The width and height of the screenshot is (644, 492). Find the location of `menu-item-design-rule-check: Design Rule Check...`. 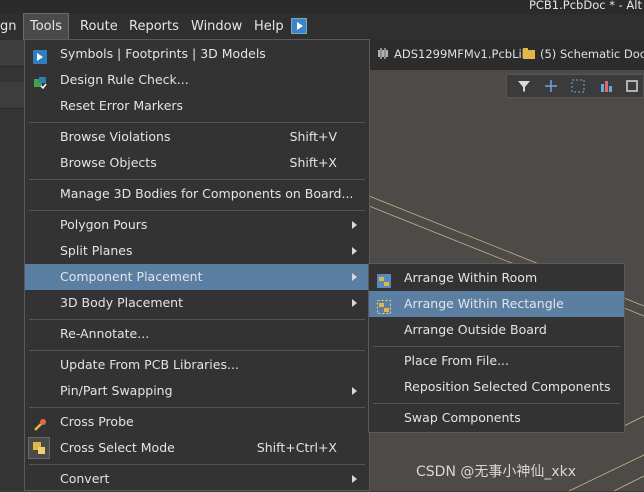

menu-item-design-rule-check: Design Rule Check... is located at coordinates (197, 80).